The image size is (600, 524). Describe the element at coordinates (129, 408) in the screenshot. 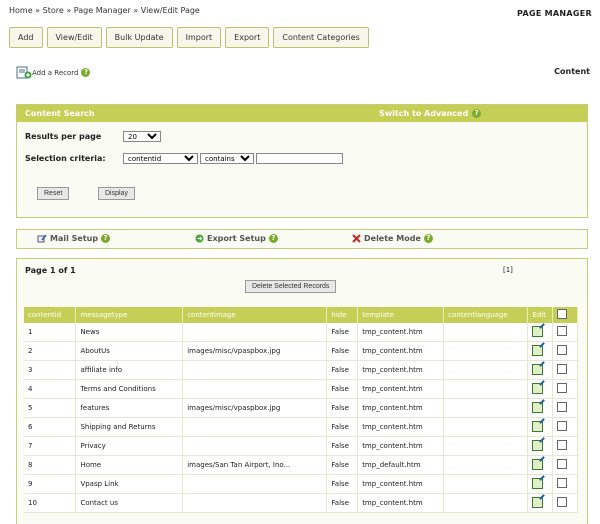

I see `cell-type: features` at that location.